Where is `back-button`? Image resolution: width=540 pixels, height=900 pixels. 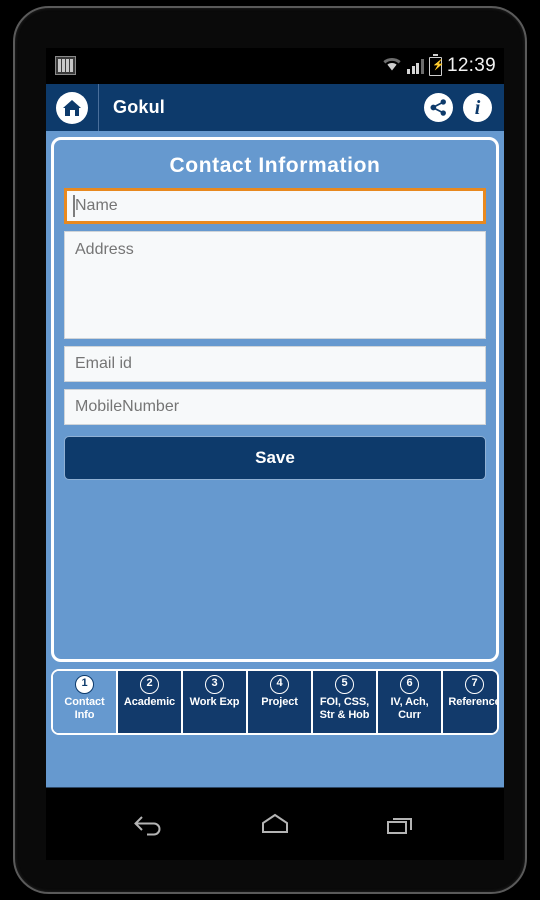
back-button is located at coordinates (149, 824).